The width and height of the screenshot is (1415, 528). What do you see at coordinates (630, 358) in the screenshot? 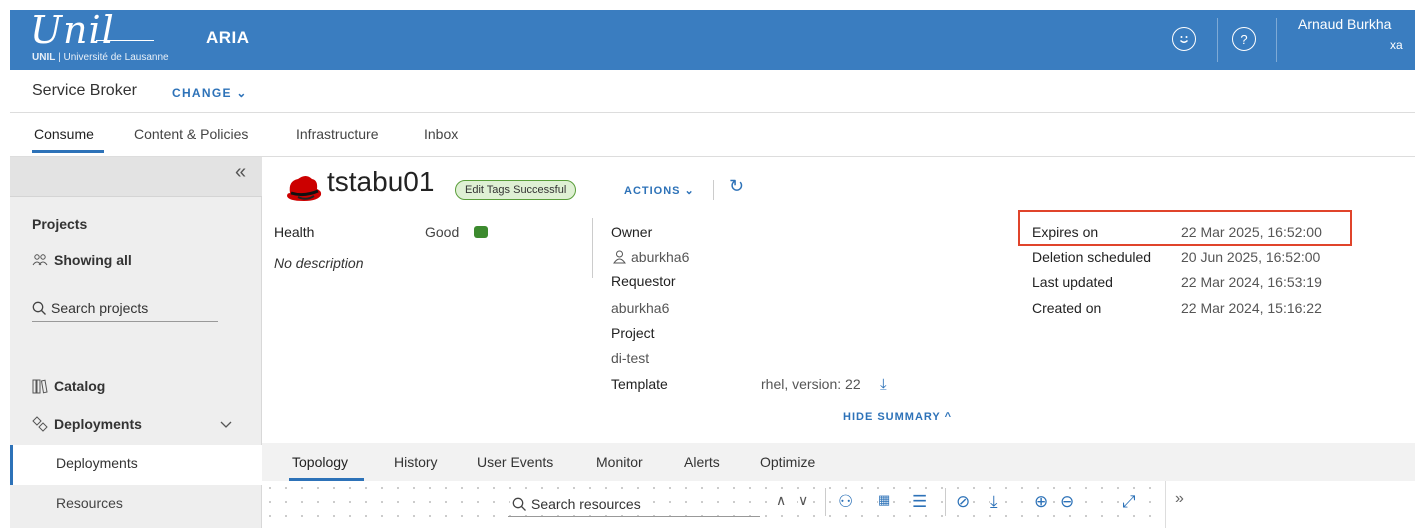
I see `project-value: di-test` at bounding box center [630, 358].